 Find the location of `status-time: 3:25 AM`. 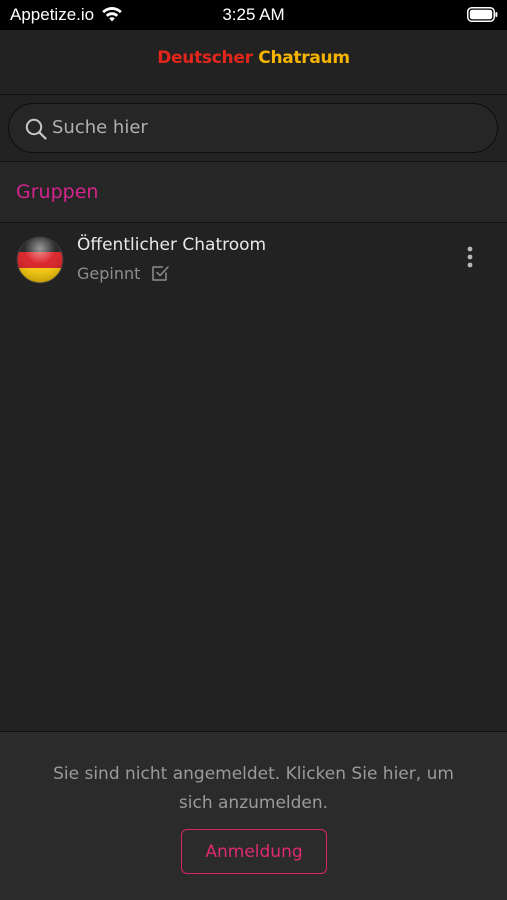

status-time: 3:25 AM is located at coordinates (253, 14).